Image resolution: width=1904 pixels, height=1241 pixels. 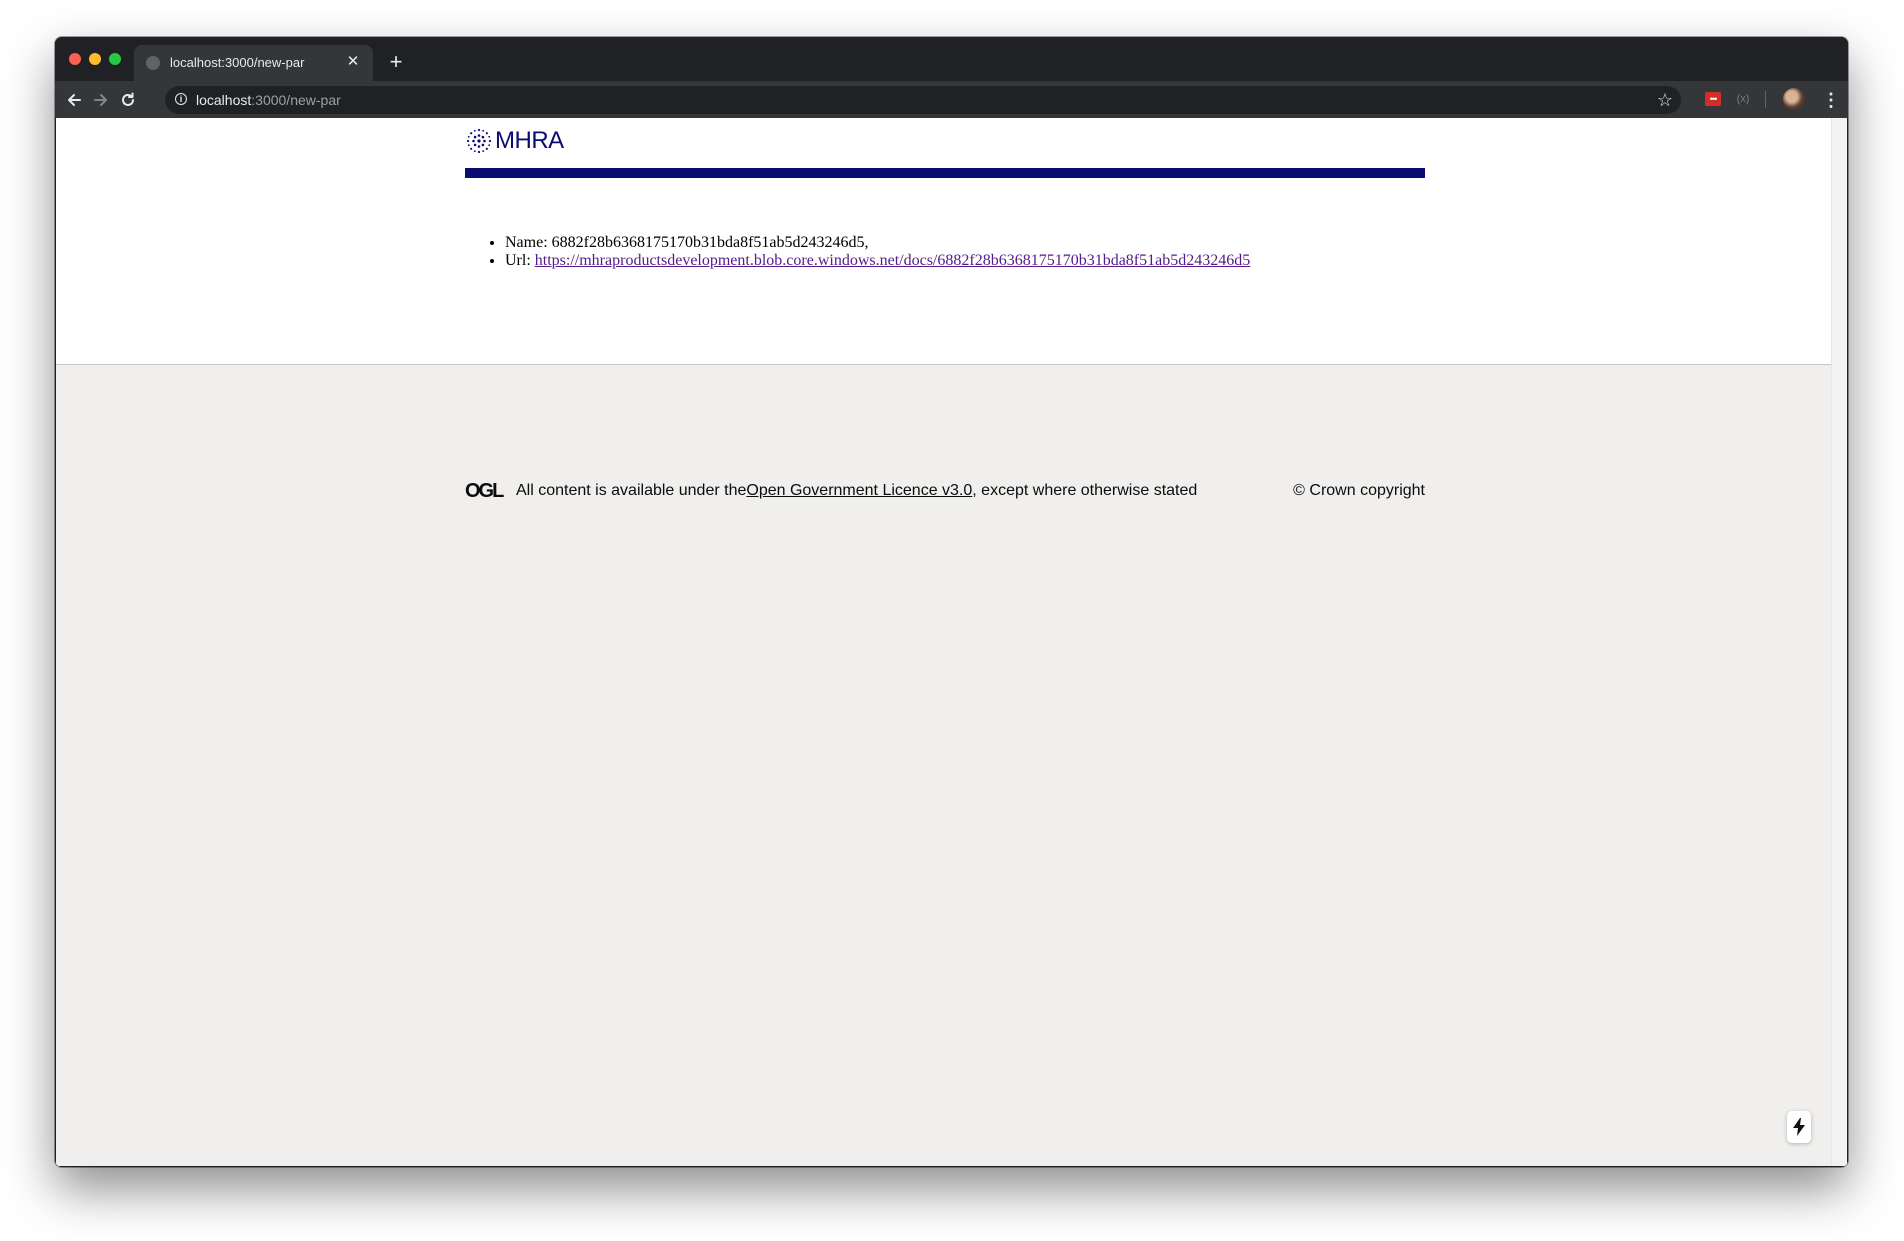 What do you see at coordinates (95, 59) in the screenshot?
I see `minimize-window-button` at bounding box center [95, 59].